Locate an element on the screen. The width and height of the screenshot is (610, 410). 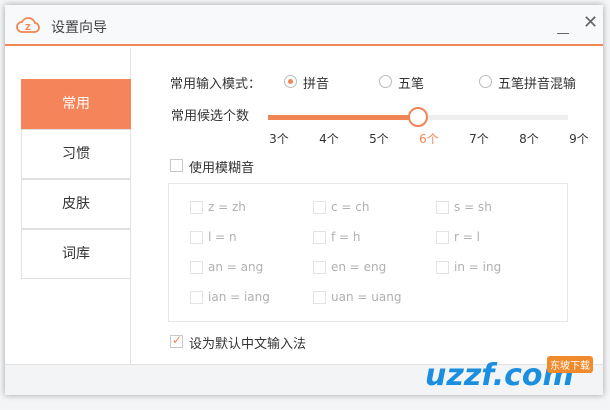
slider-tick-label: 7个 is located at coordinates (479, 138).